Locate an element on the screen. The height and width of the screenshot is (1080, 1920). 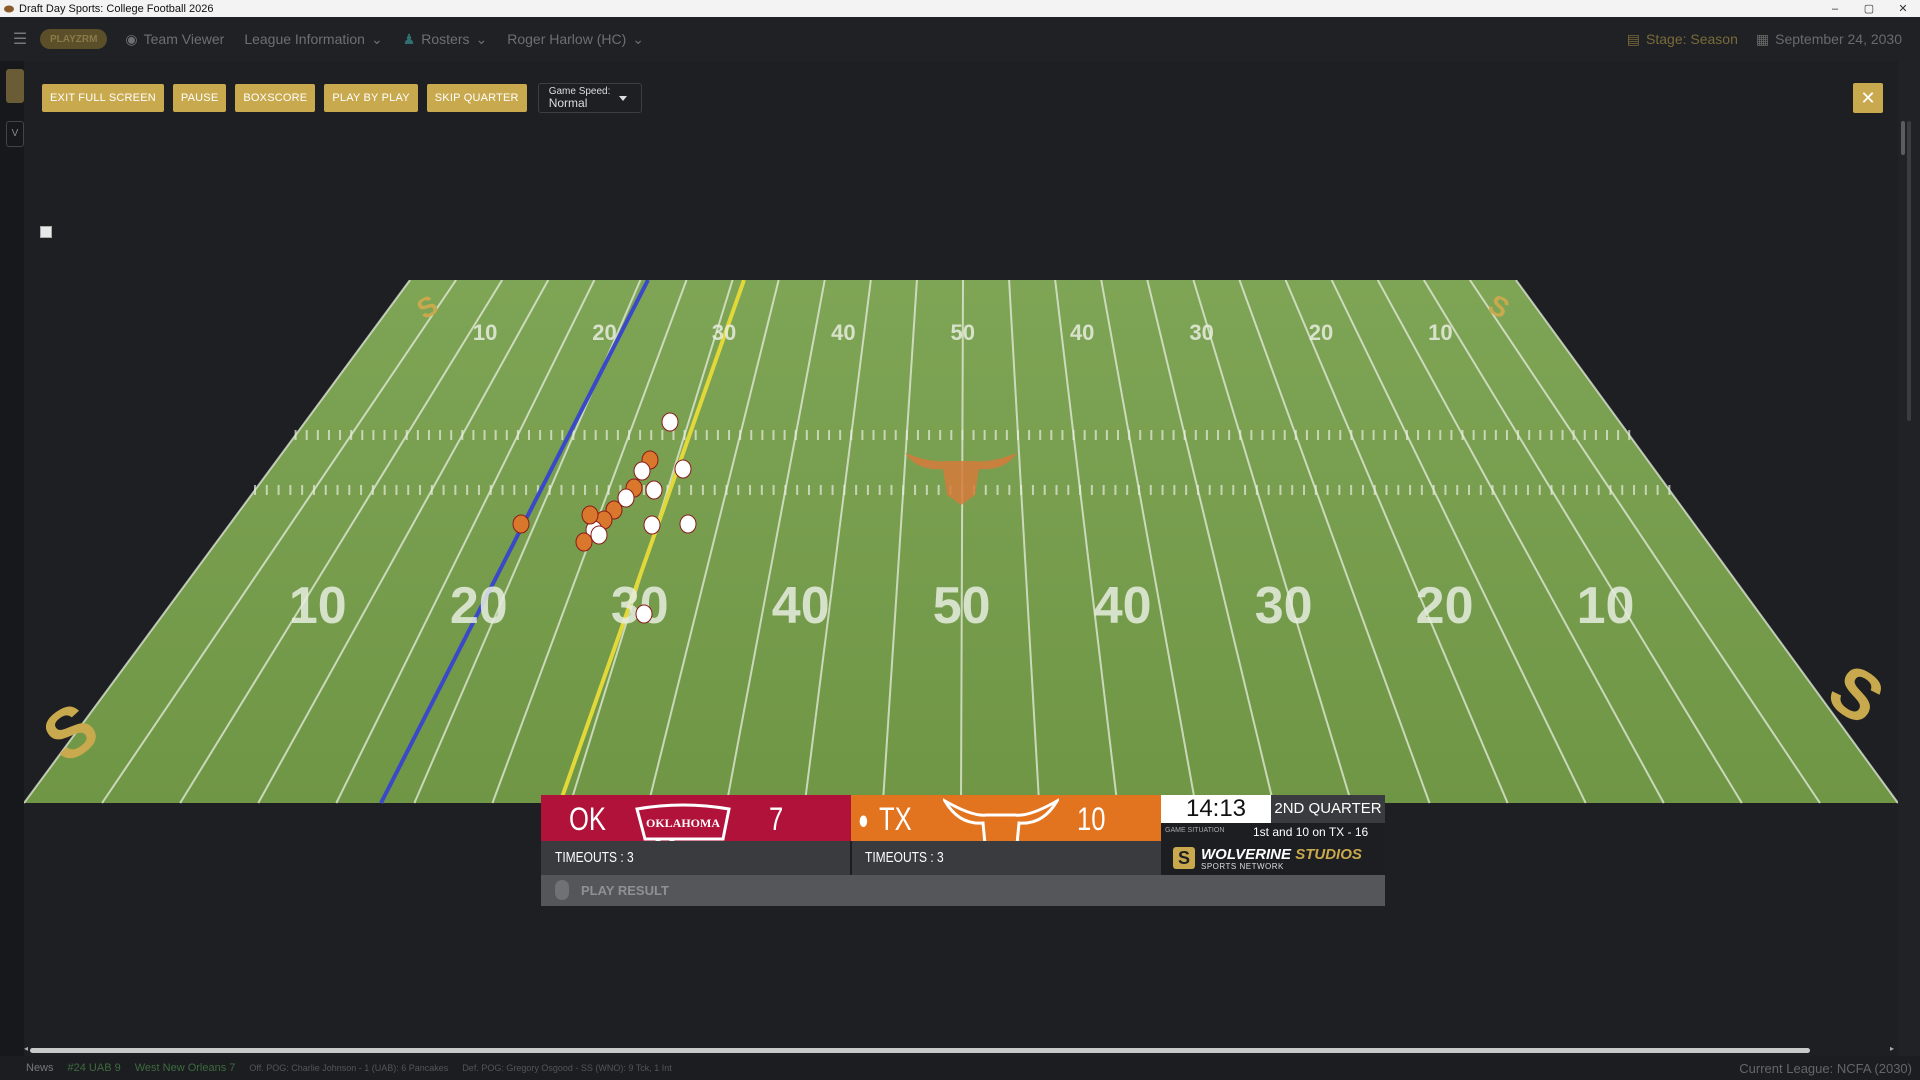
roster-icon: ♟ is located at coordinates (409, 38).